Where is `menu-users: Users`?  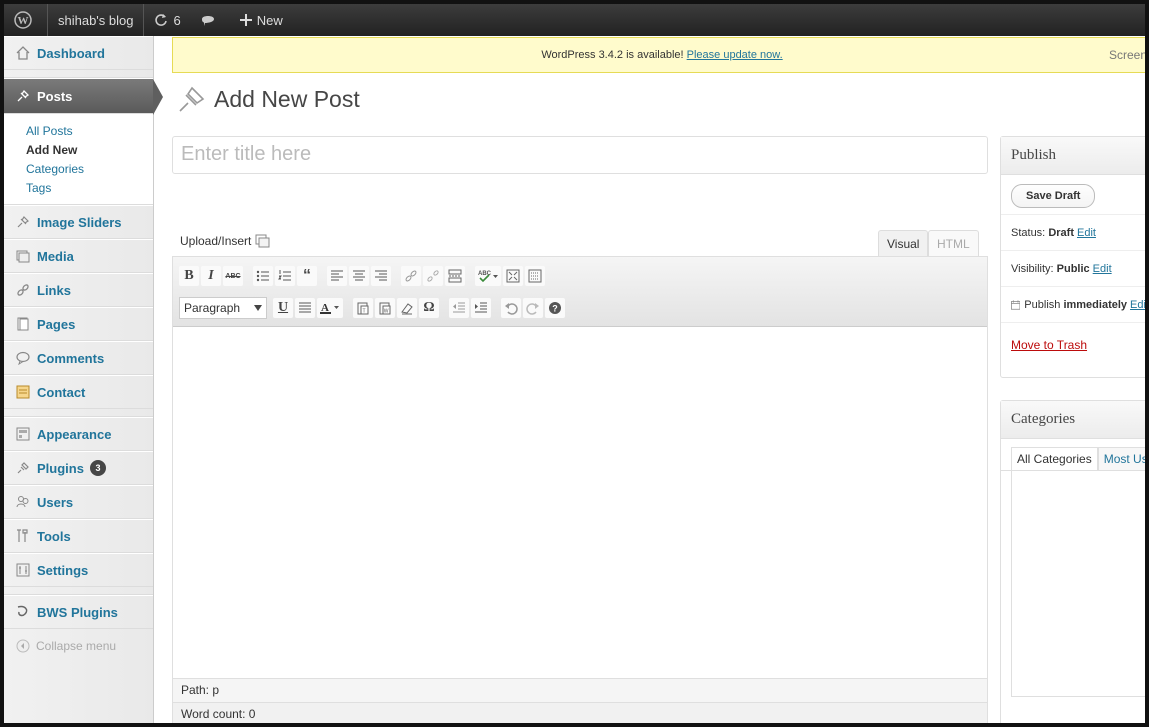 menu-users: Users is located at coordinates (78, 502).